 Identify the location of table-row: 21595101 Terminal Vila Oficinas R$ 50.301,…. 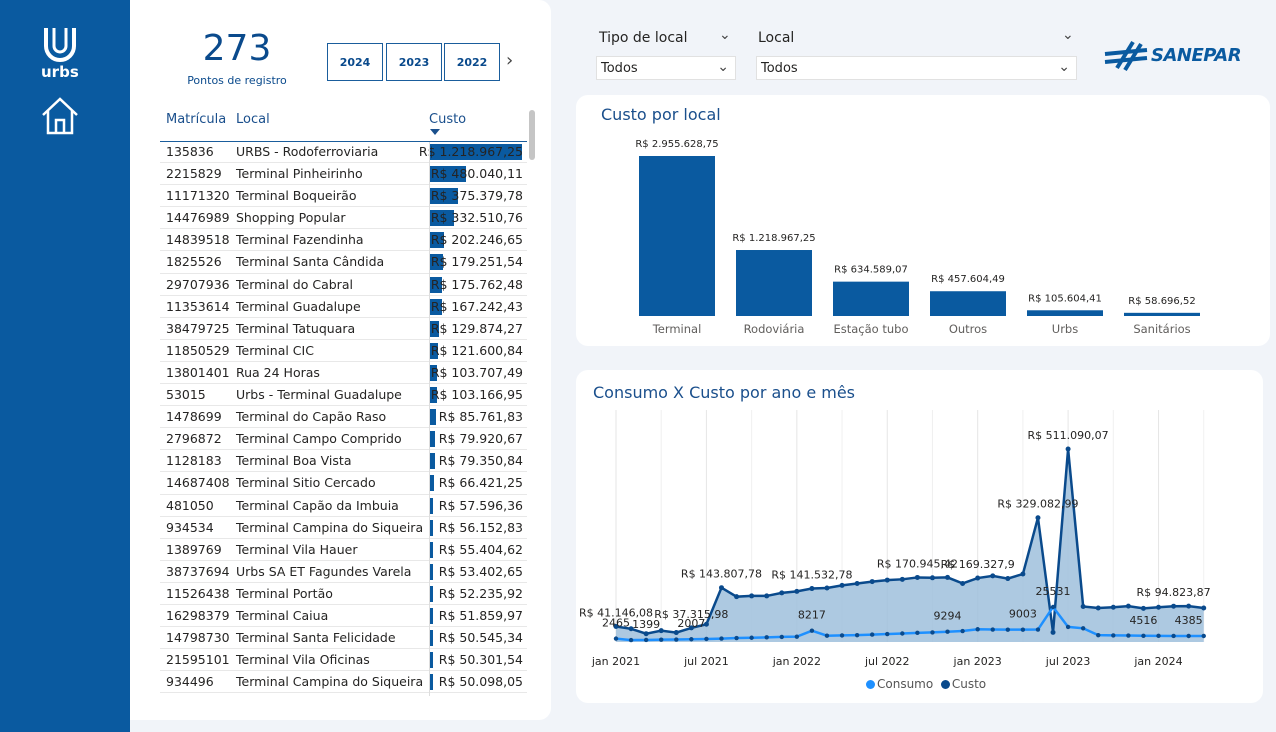
(343, 660).